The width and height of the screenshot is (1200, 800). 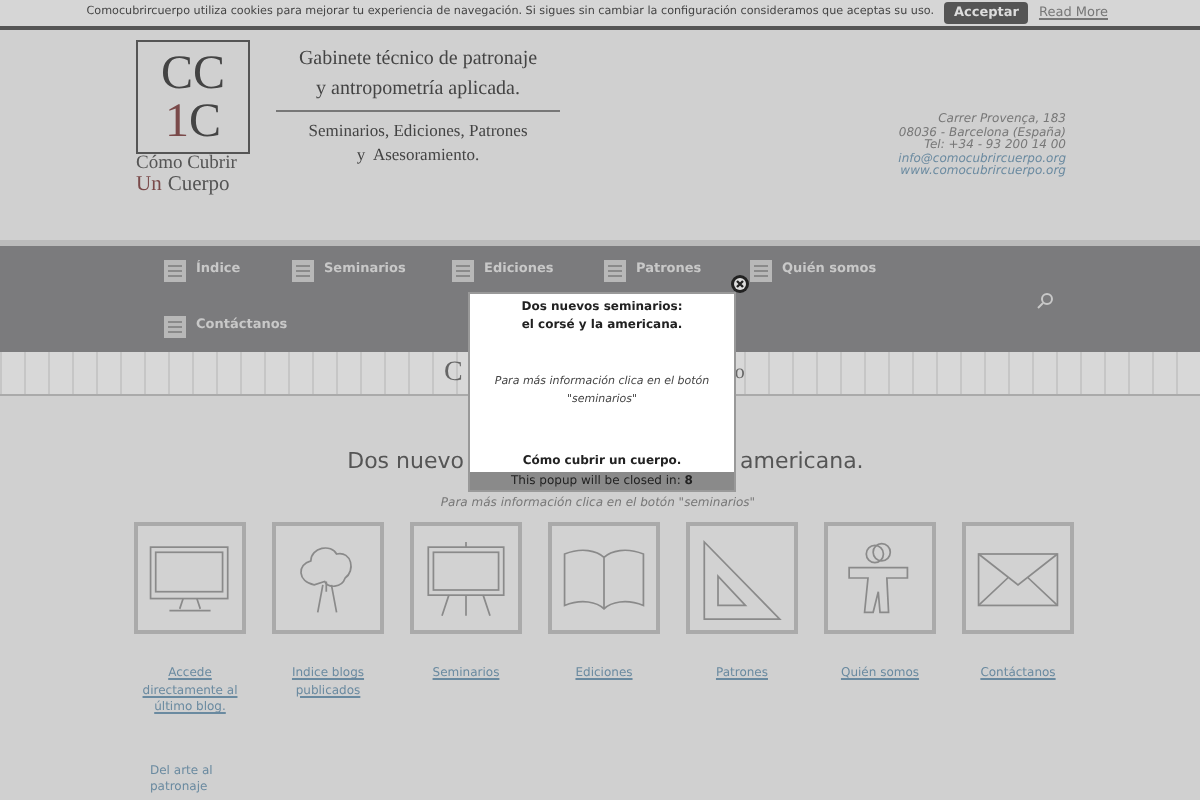 What do you see at coordinates (739, 374) in the screenshot?
I see `banner-text: o` at bounding box center [739, 374].